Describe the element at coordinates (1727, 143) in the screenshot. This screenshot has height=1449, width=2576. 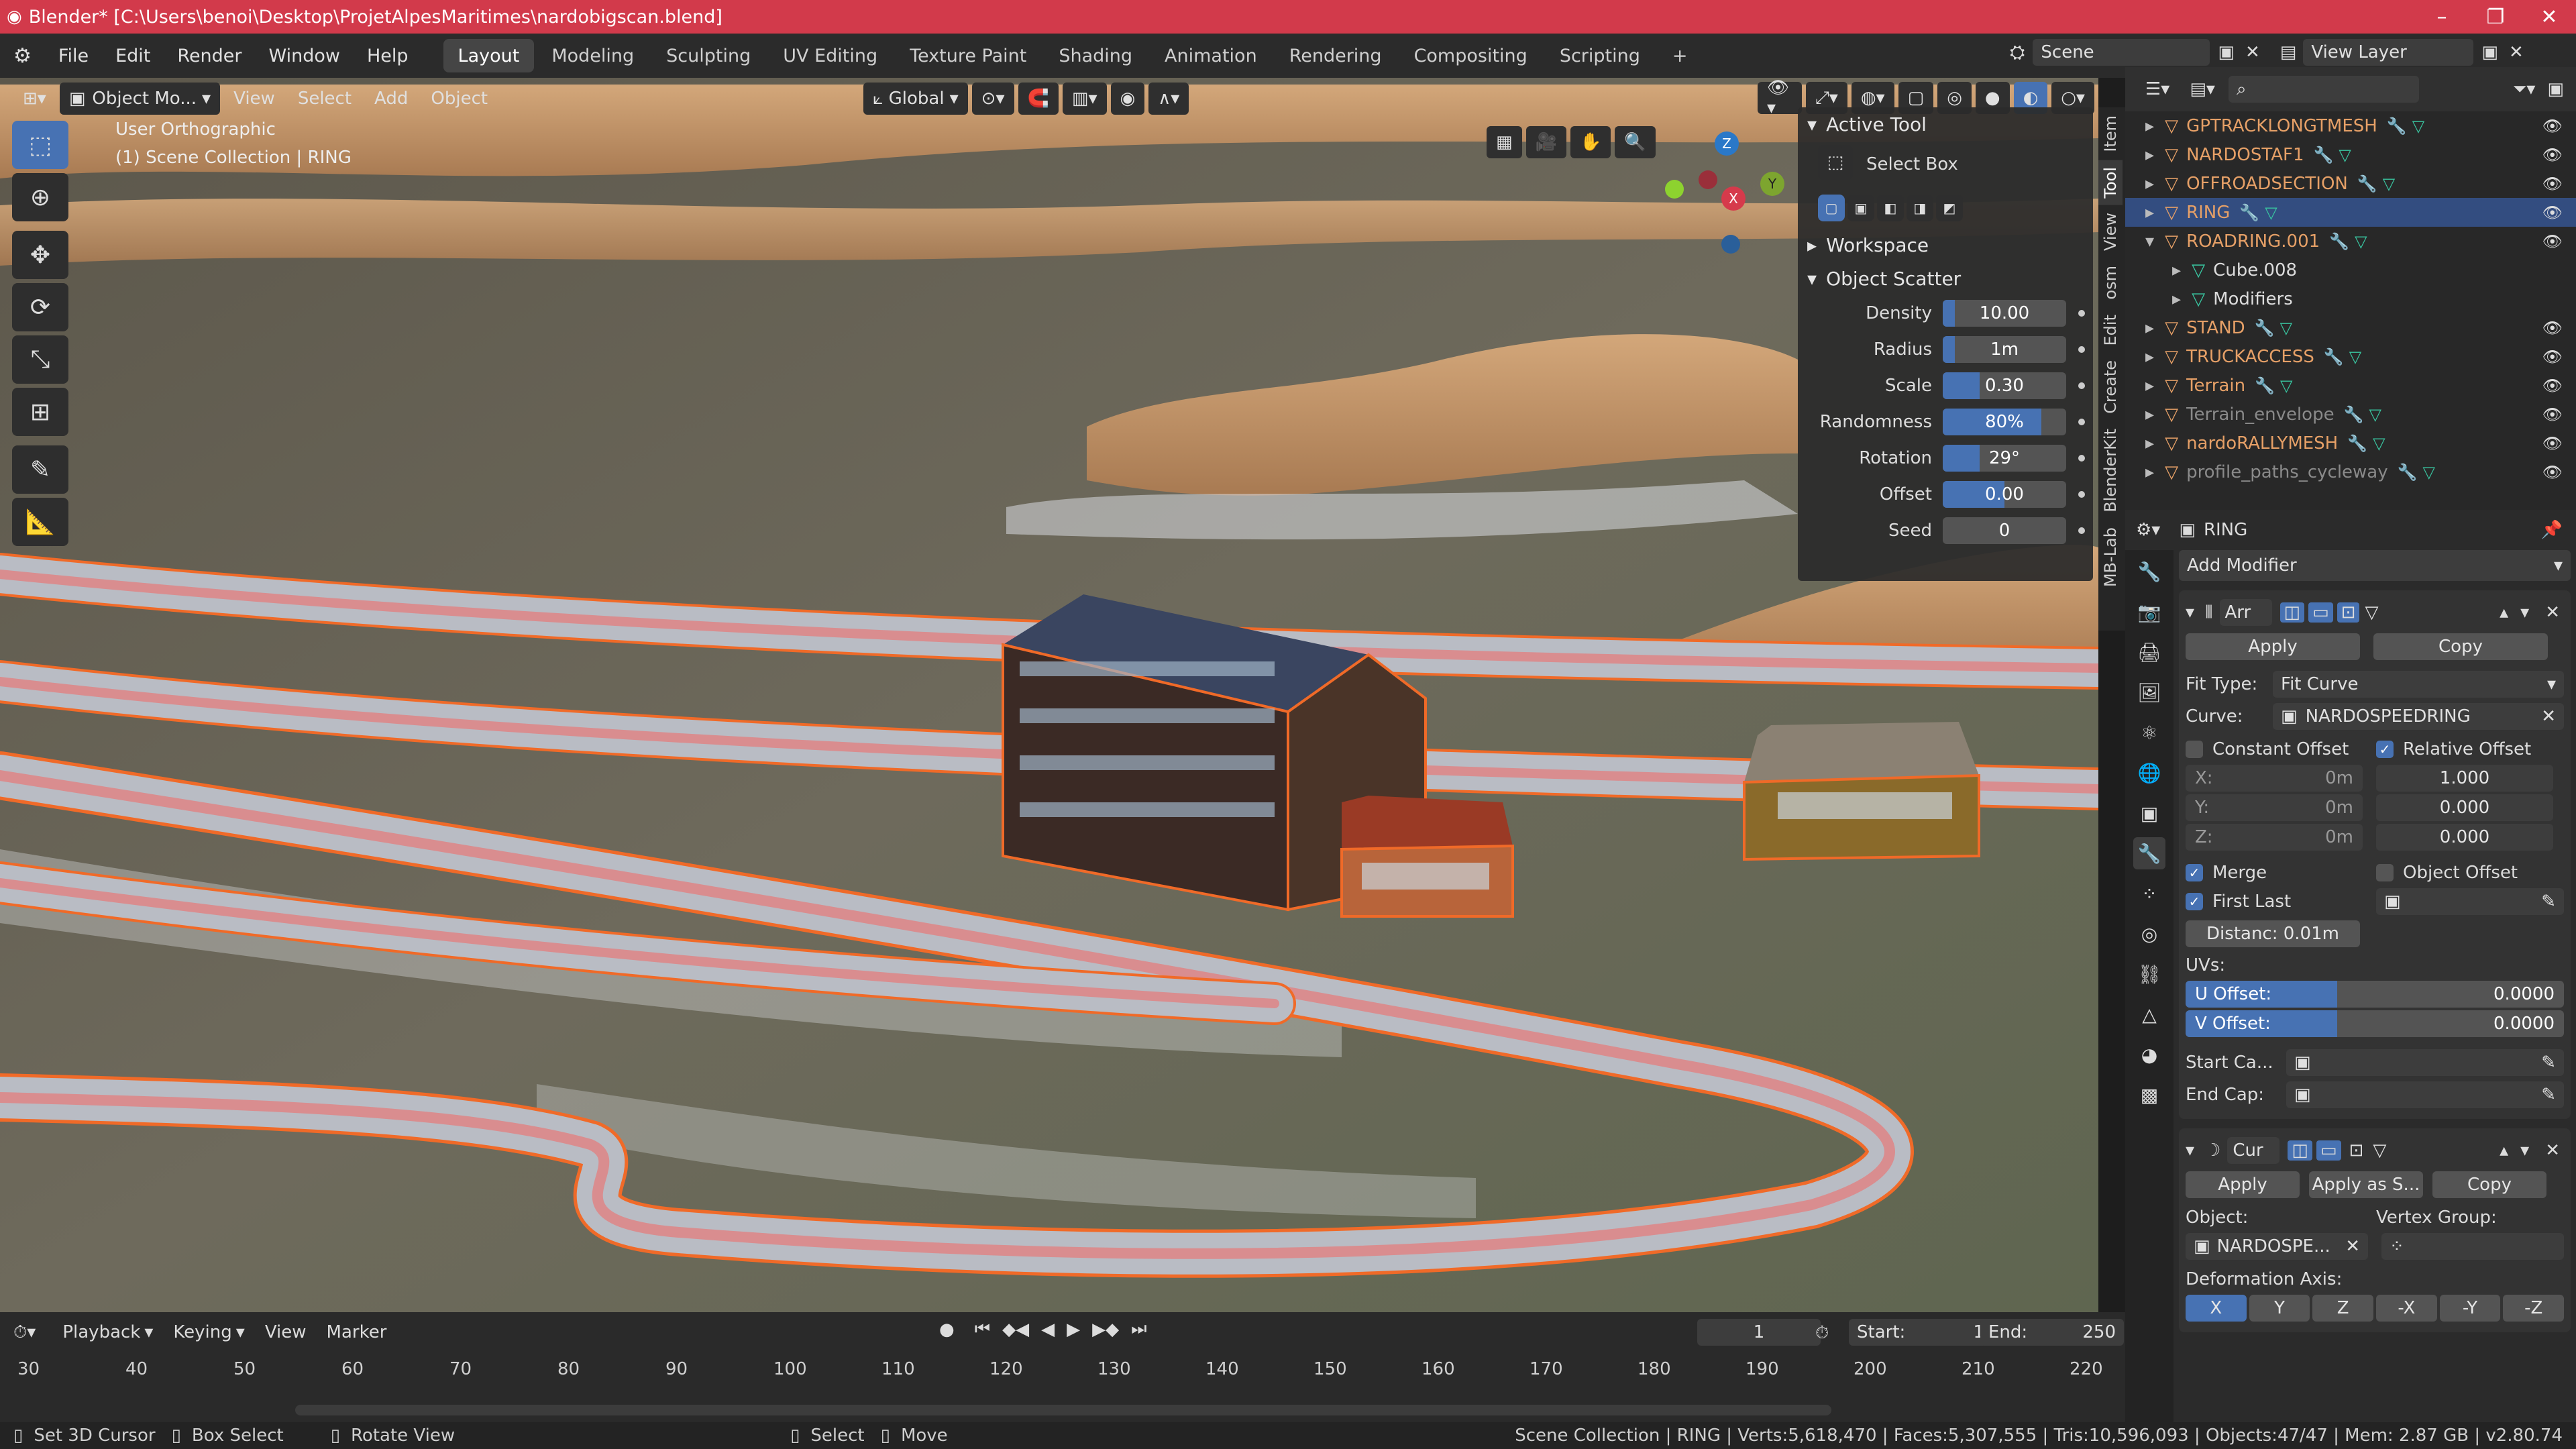
I see `gizmo-z-axis: Z` at that location.